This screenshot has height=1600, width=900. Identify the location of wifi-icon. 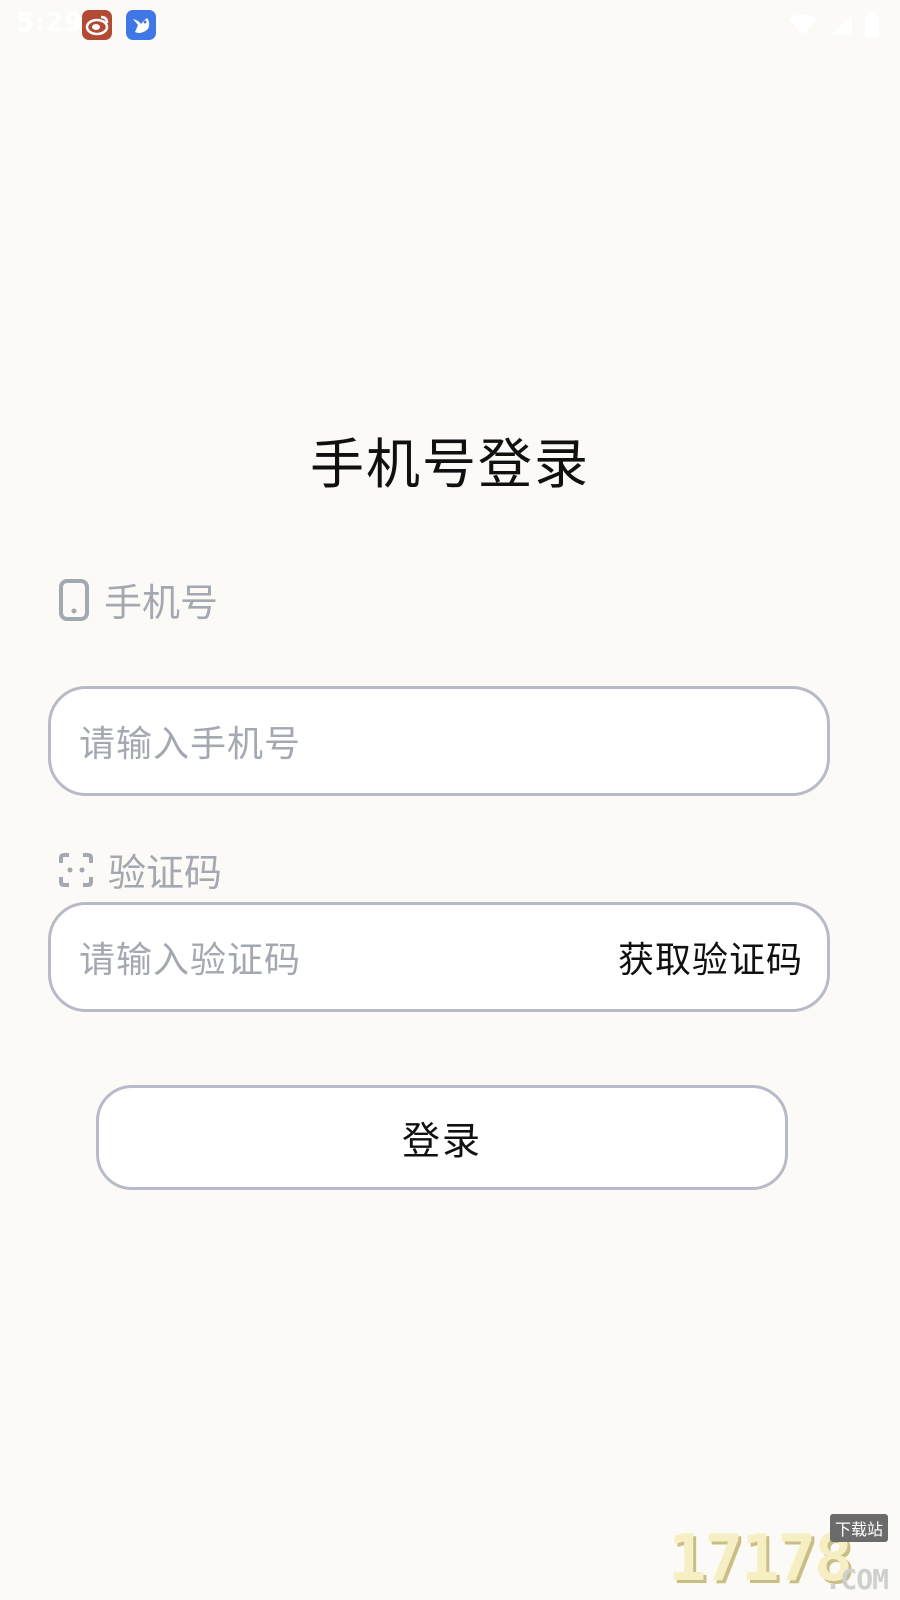
(803, 24).